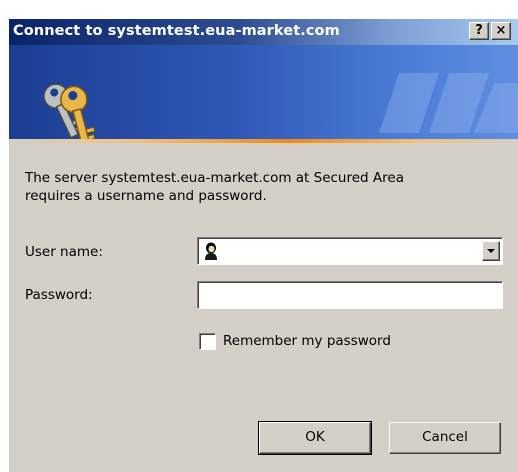 The image size is (518, 472). What do you see at coordinates (315, 438) in the screenshot?
I see `ok-button: OK` at bounding box center [315, 438].